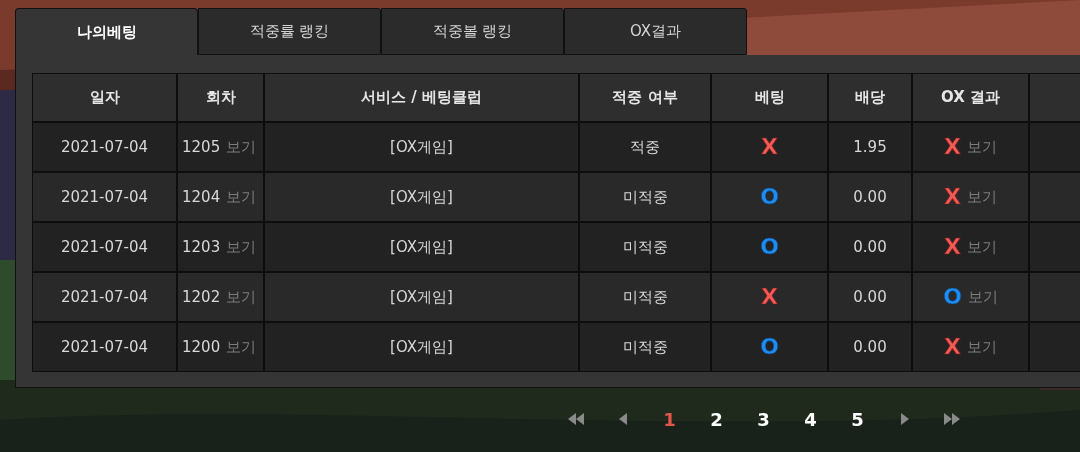 The height and width of the screenshot is (452, 1080). Describe the element at coordinates (104, 97) in the screenshot. I see `column-header: 일자` at that location.